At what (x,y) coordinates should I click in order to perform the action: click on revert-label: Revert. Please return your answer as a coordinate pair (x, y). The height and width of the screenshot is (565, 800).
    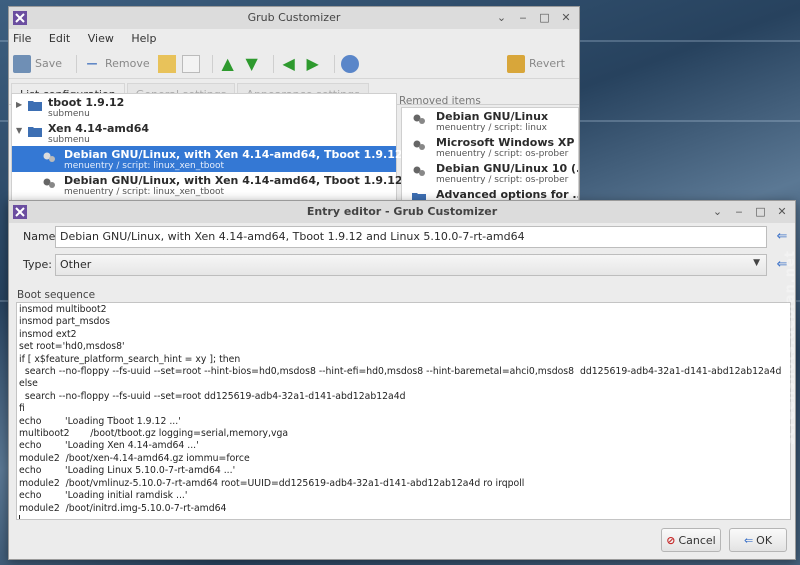
    Looking at the image, I should click on (546, 63).